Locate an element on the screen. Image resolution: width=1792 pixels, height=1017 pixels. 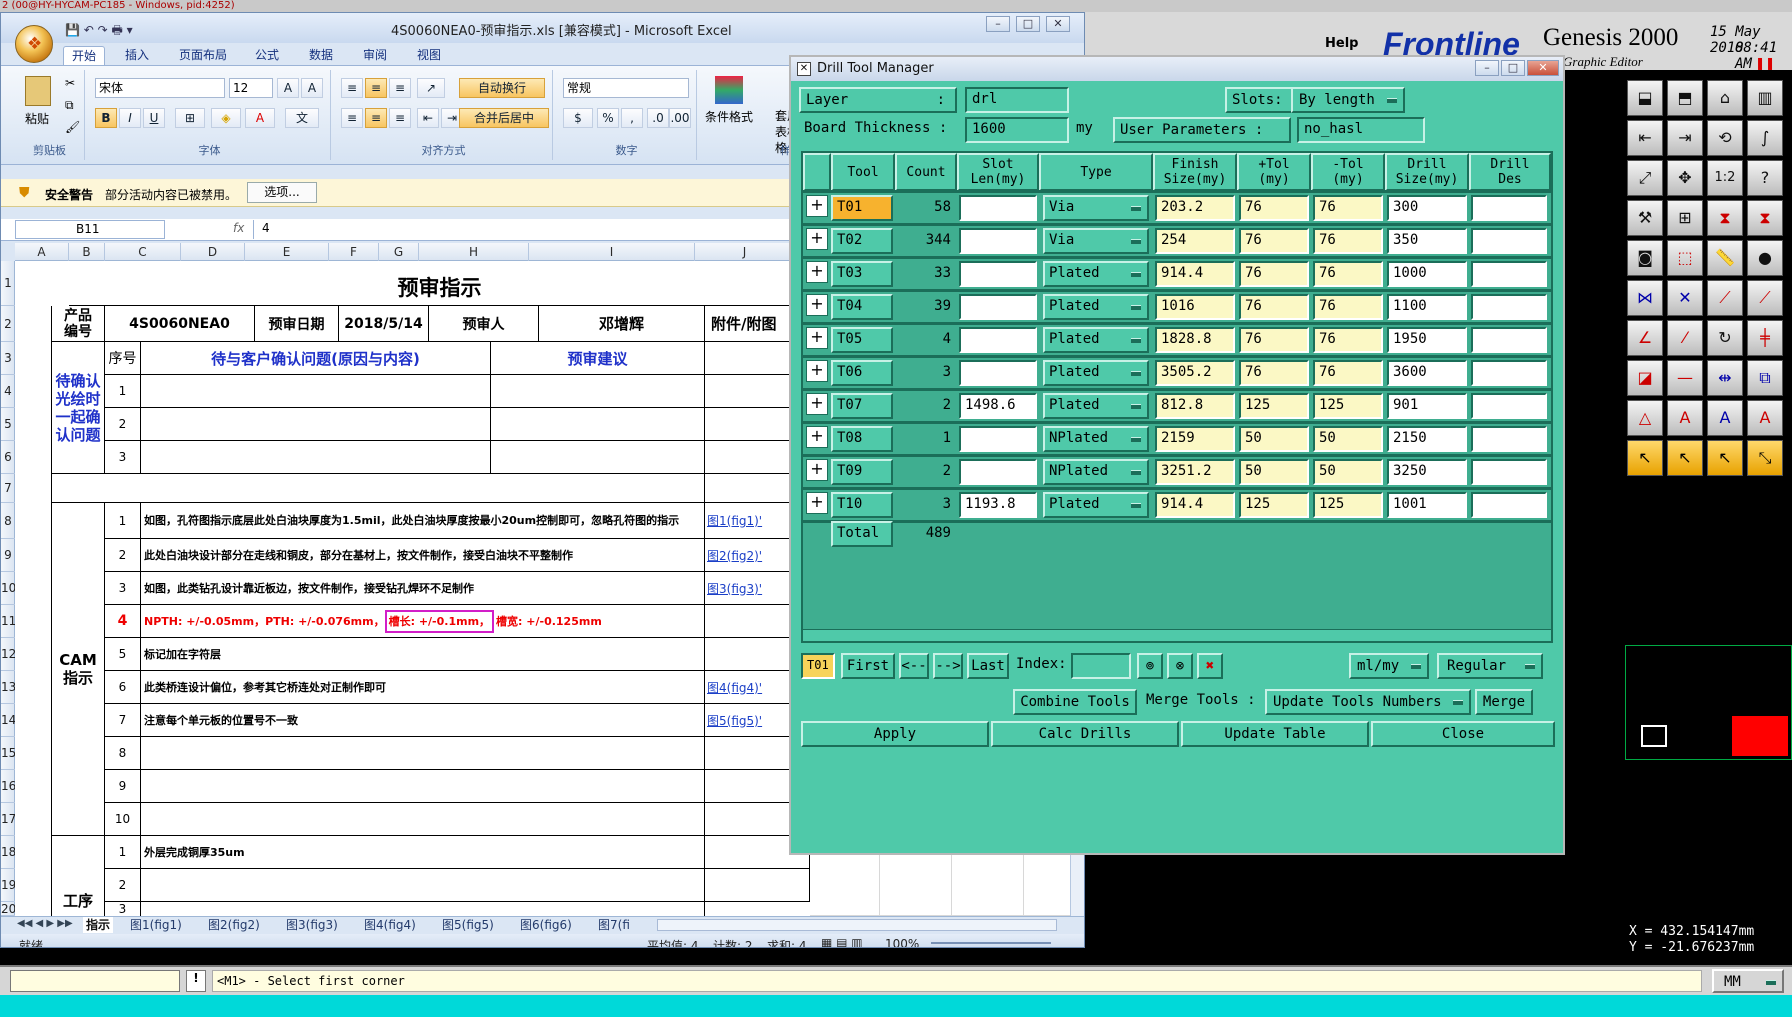
command-input is located at coordinates (95, 981).